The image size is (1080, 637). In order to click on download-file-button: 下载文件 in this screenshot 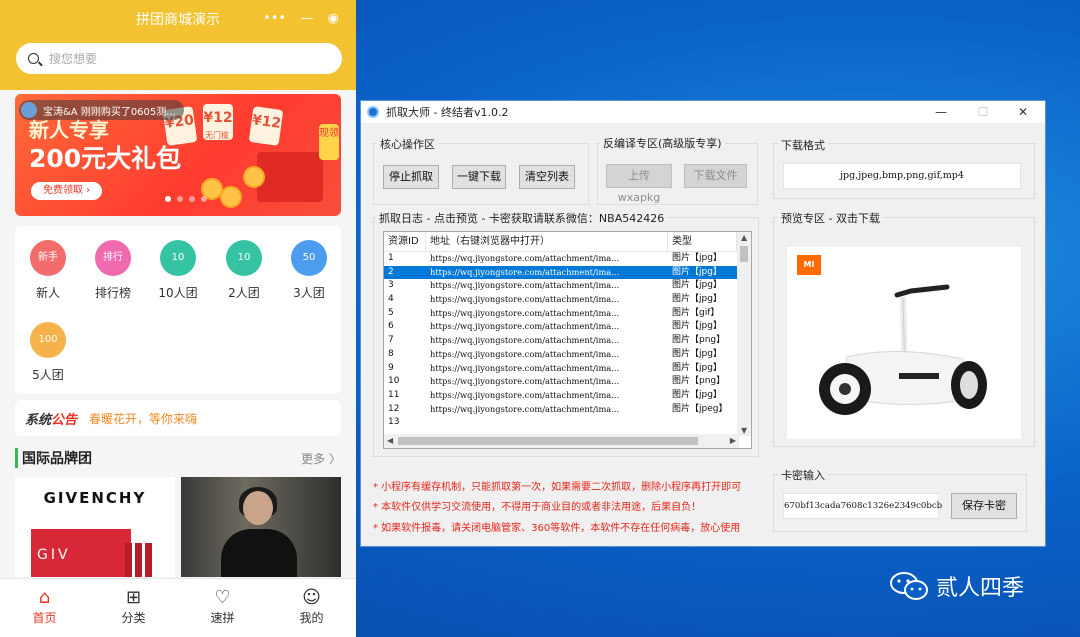, I will do `click(715, 176)`.